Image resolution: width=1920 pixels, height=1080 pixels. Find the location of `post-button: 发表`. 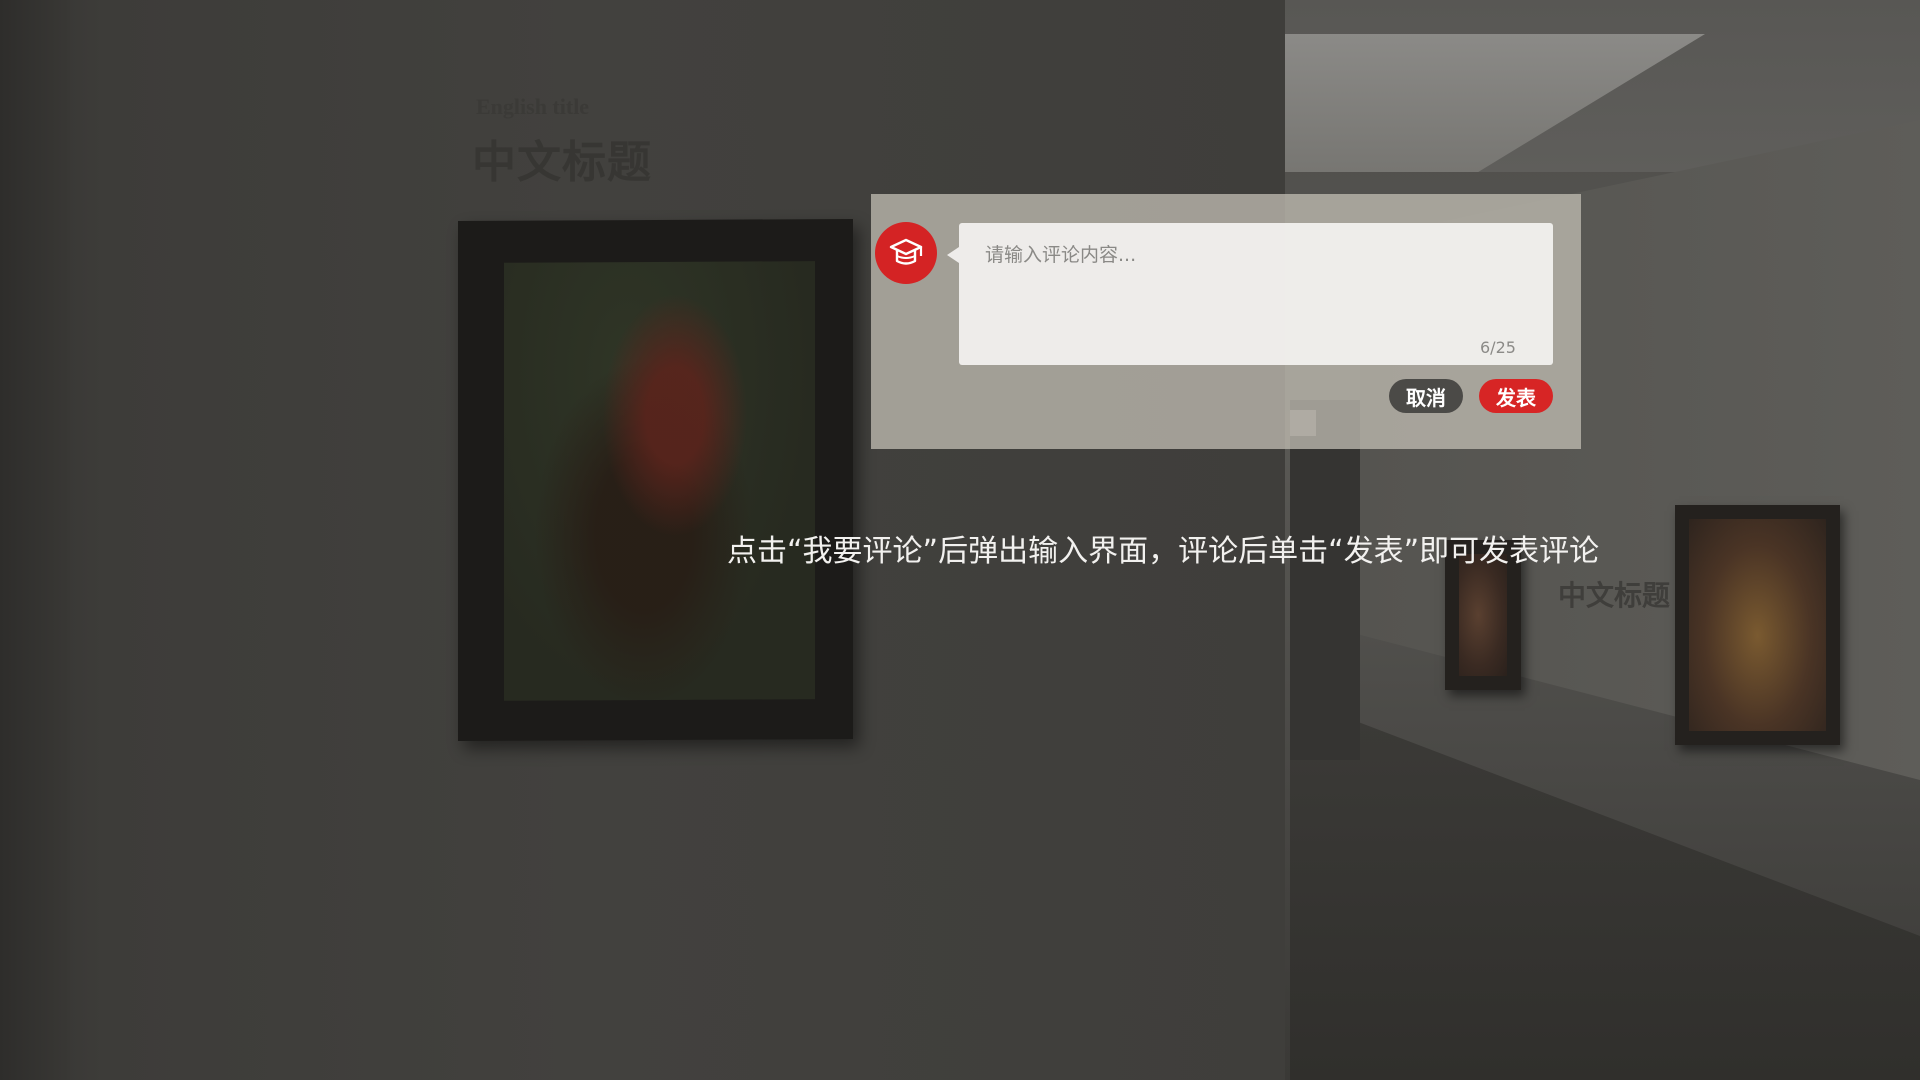

post-button: 发表 is located at coordinates (1516, 396).